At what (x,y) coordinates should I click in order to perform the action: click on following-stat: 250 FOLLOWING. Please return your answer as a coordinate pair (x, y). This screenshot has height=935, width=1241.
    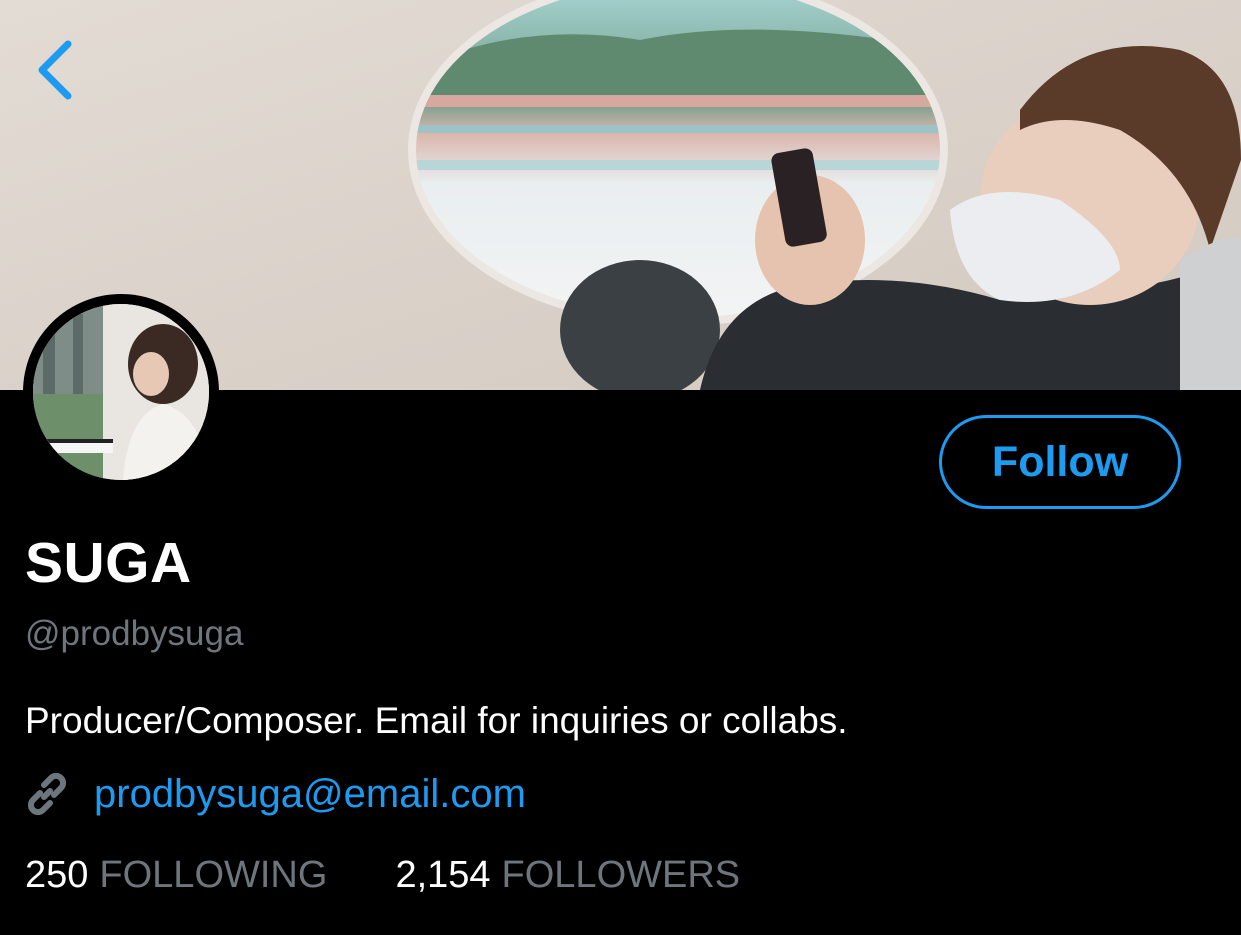
    Looking at the image, I should click on (176, 875).